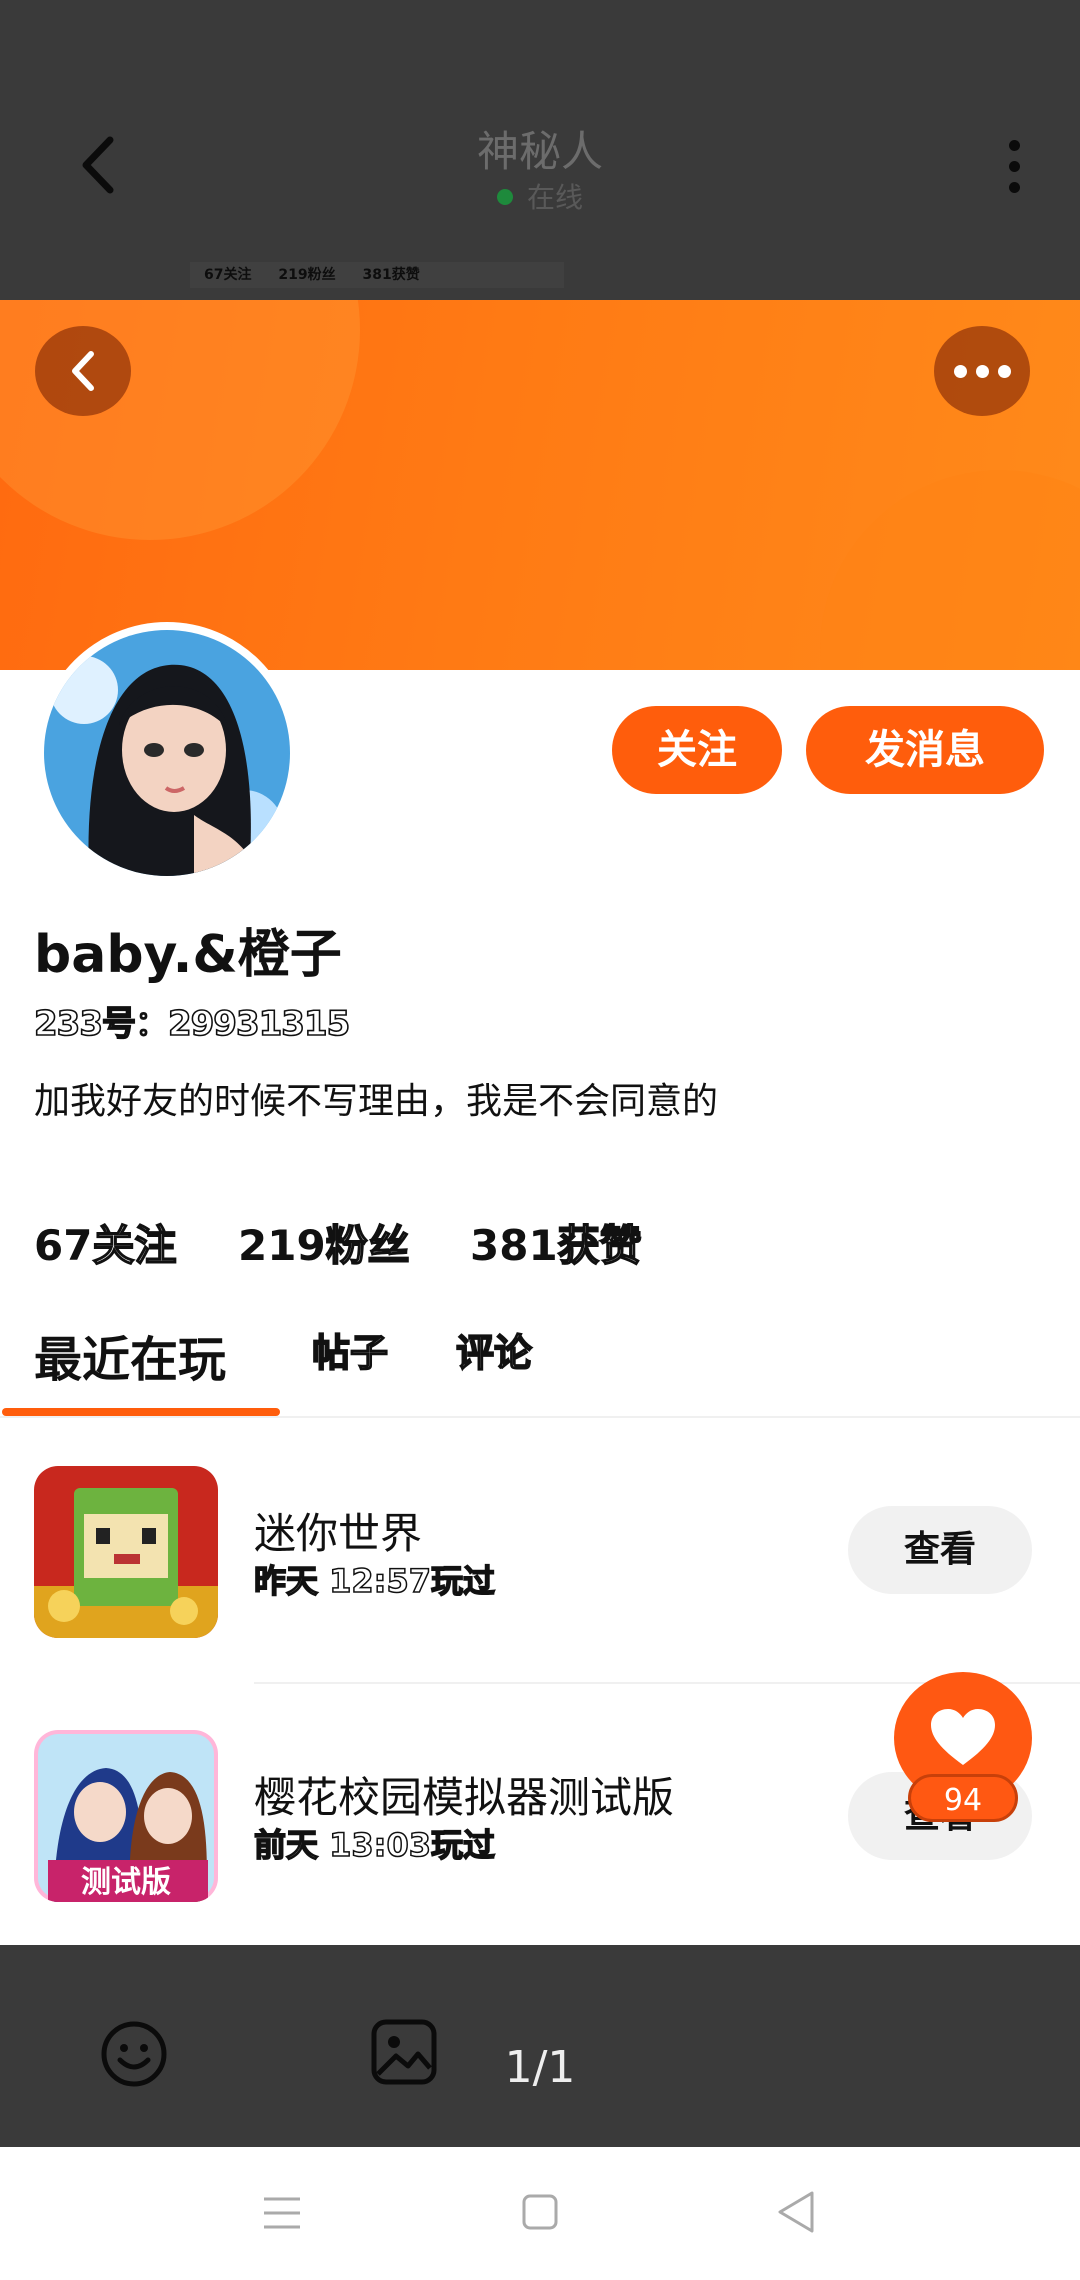  I want to click on profile-back-button, so click(83, 371).